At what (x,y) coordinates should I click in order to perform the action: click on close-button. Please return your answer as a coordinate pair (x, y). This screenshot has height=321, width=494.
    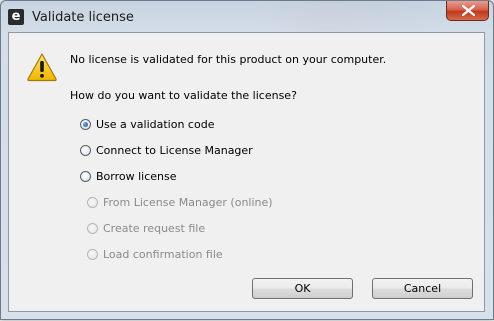
    Looking at the image, I should click on (467, 11).